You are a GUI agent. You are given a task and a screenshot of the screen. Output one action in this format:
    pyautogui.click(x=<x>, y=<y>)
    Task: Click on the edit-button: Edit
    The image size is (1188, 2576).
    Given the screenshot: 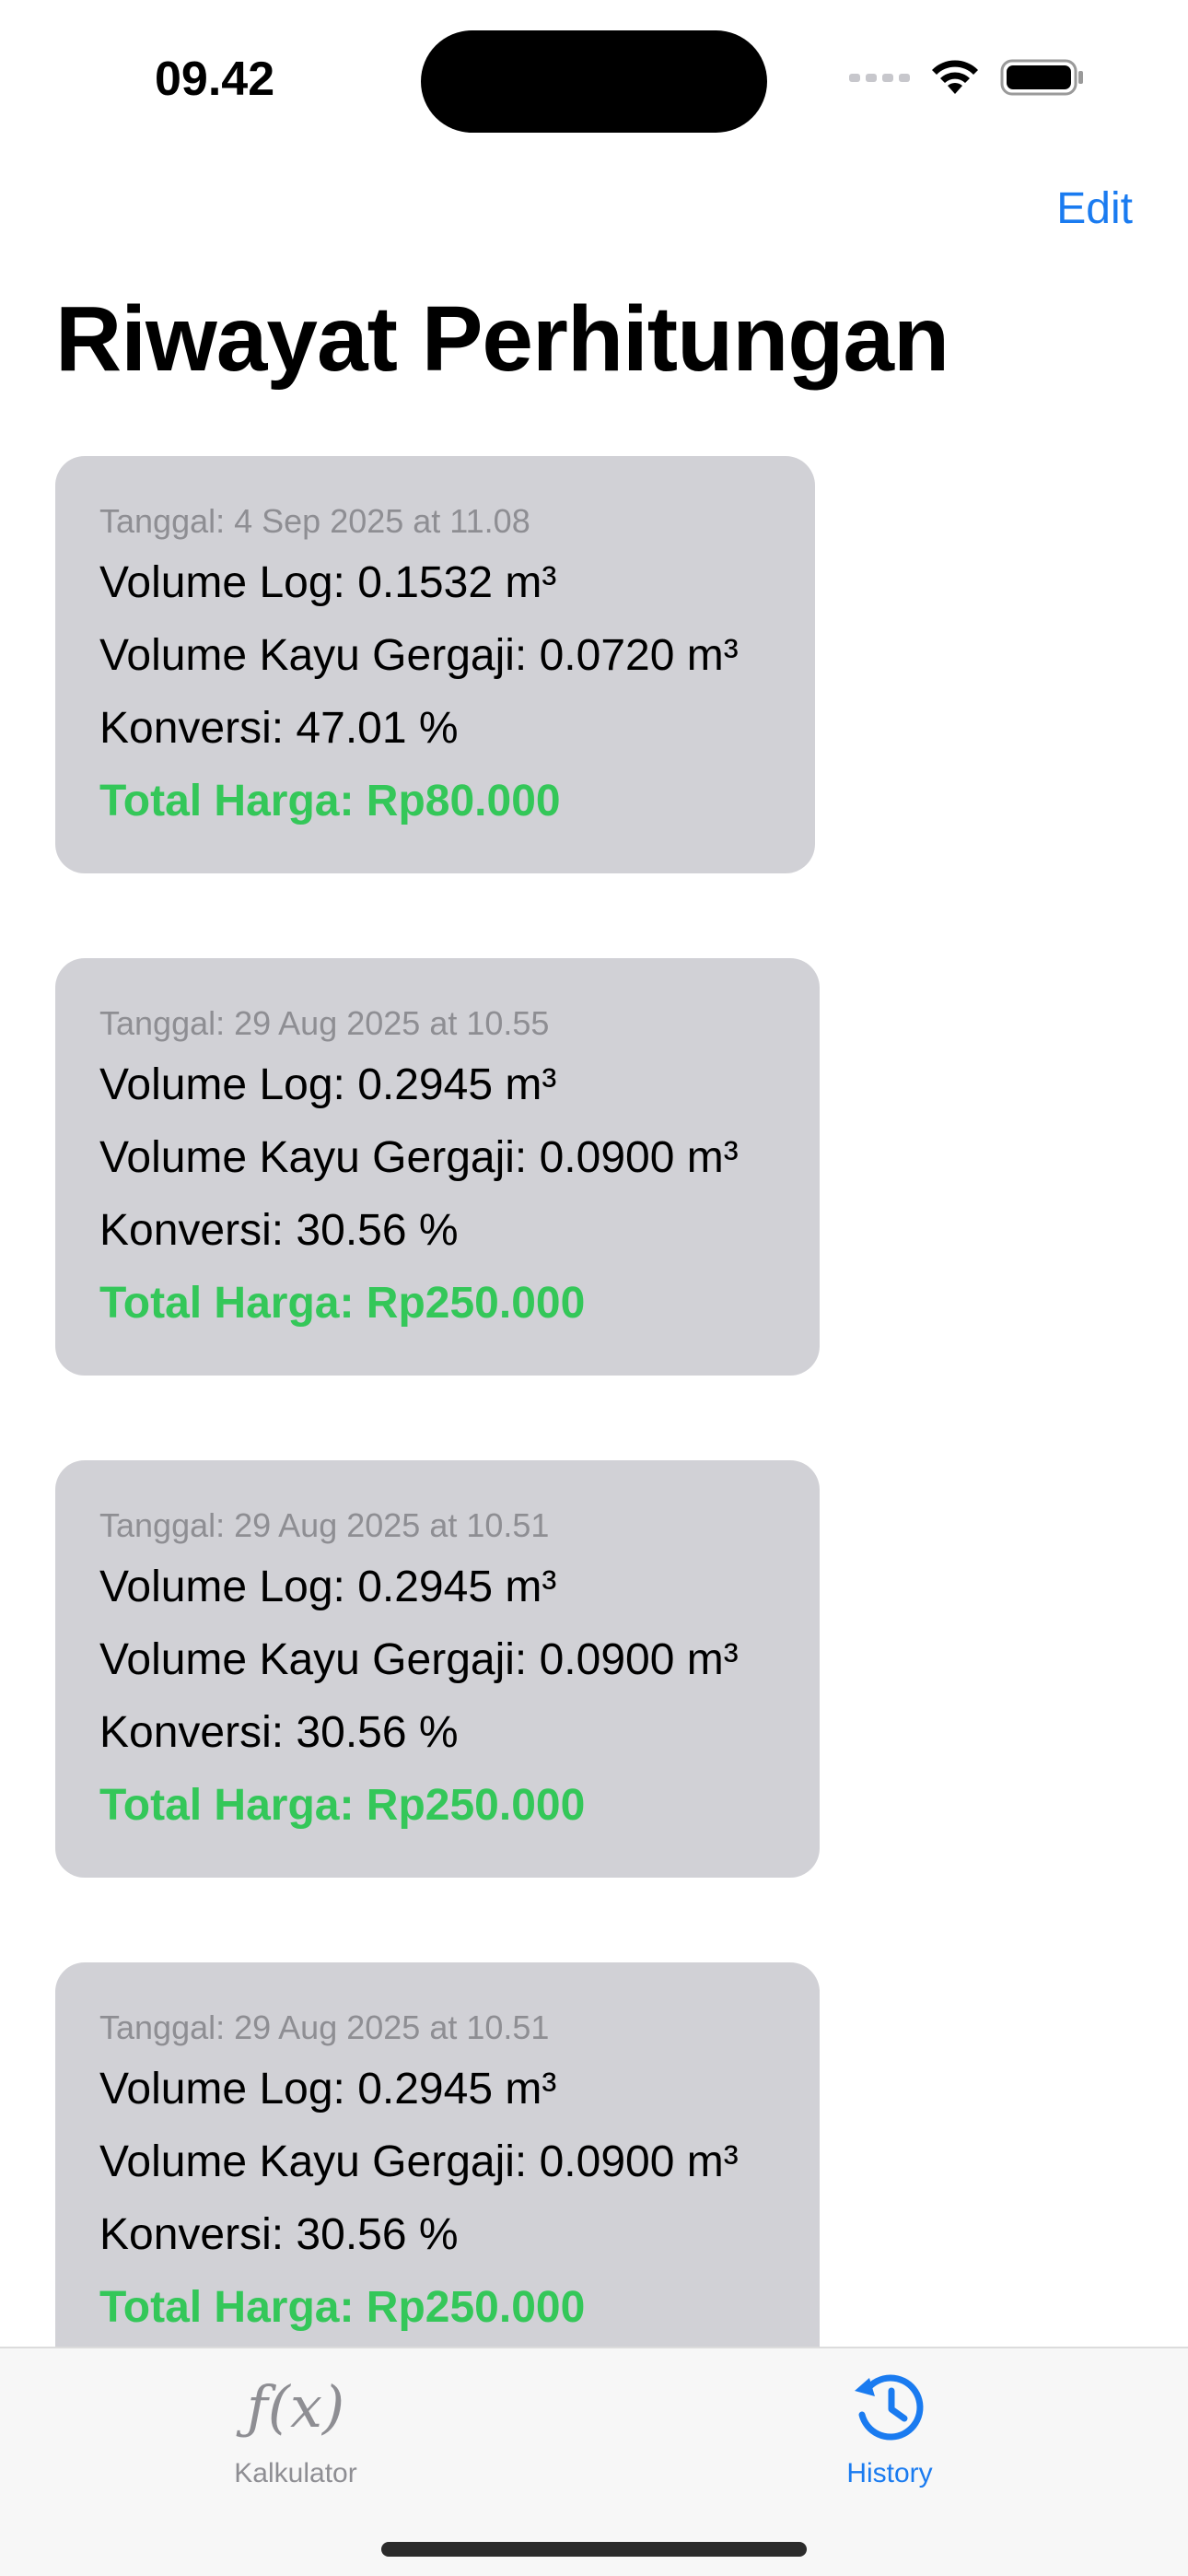 What is the action you would take?
    pyautogui.click(x=1094, y=209)
    